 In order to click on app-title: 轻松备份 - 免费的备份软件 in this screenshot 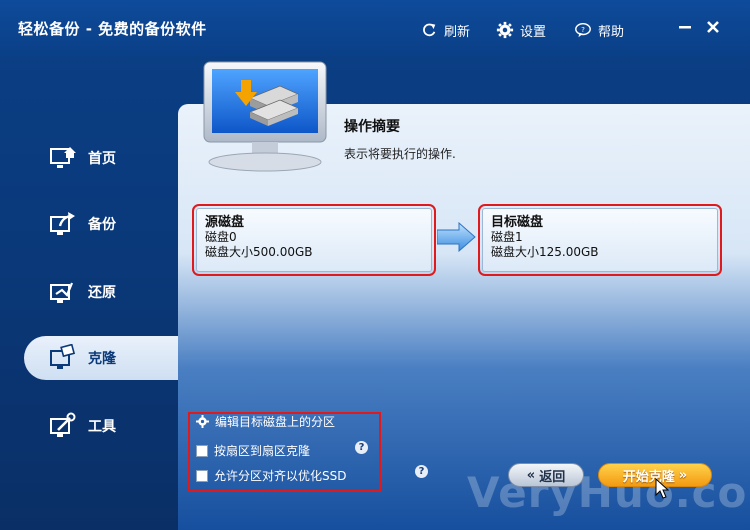, I will do `click(112, 29)`.